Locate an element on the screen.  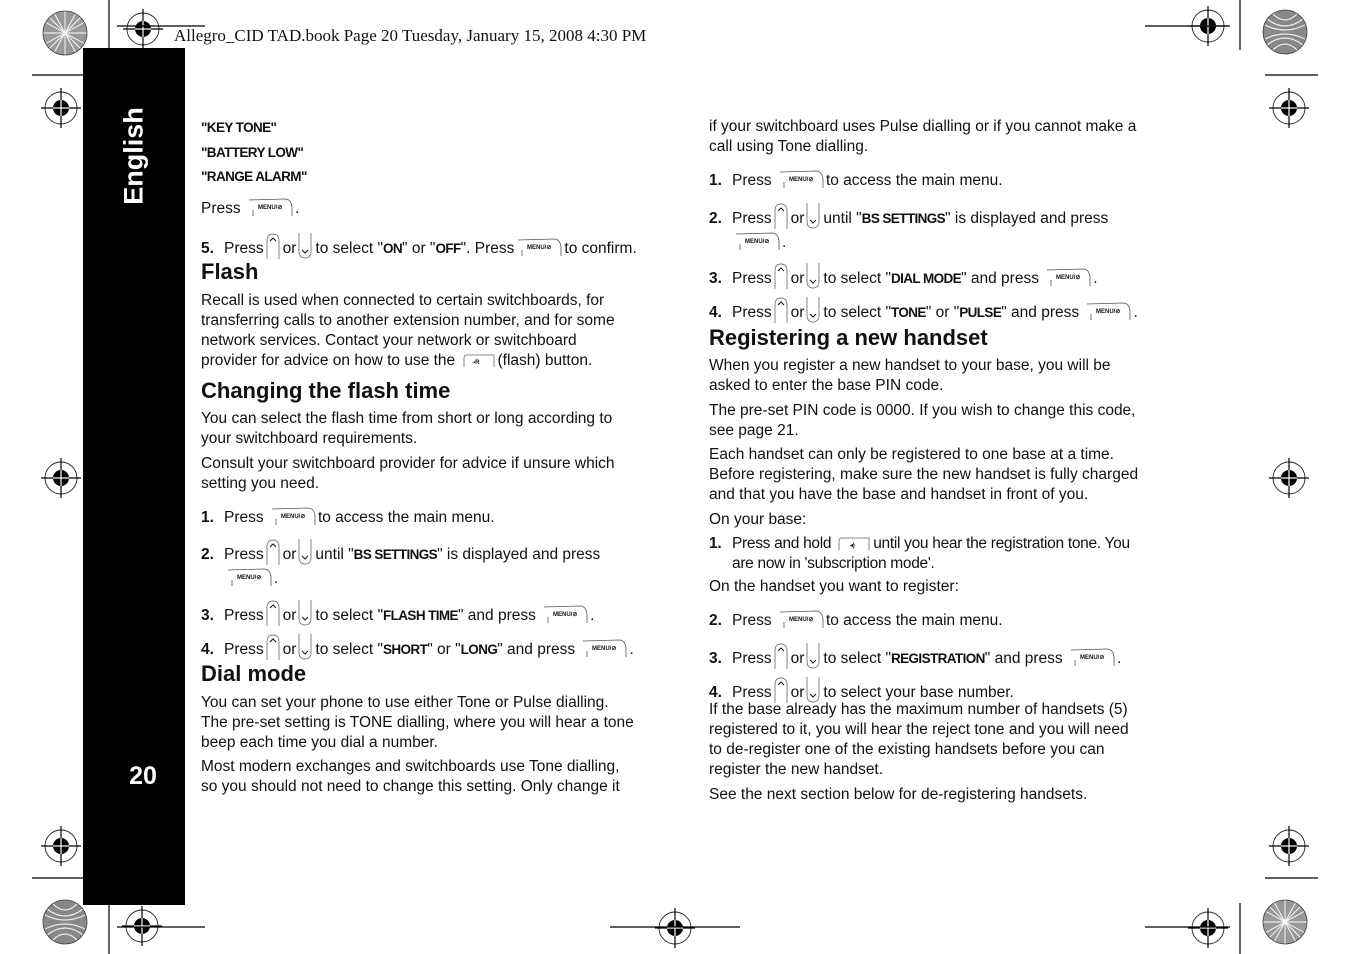
press-line: Press . is located at coordinates (431, 208).